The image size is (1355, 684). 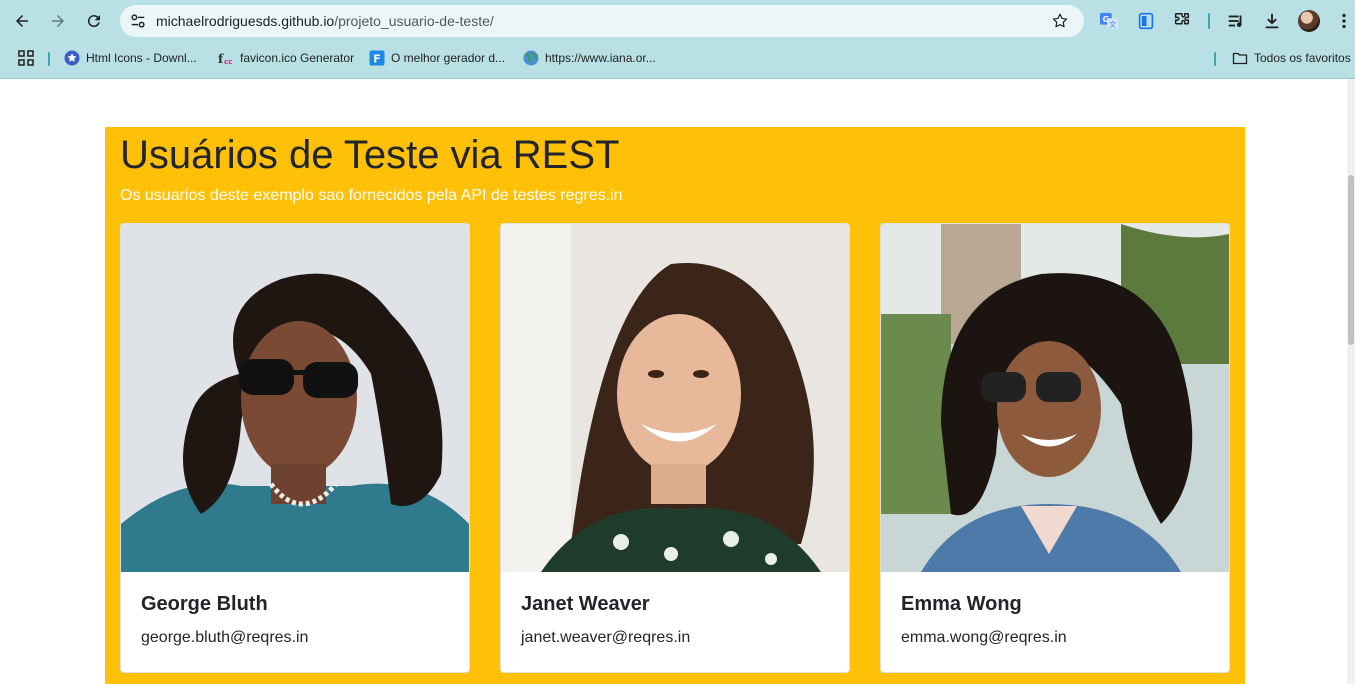 What do you see at coordinates (245, 21) in the screenshot?
I see `url-host: michaelrodriguesds.github.io` at bounding box center [245, 21].